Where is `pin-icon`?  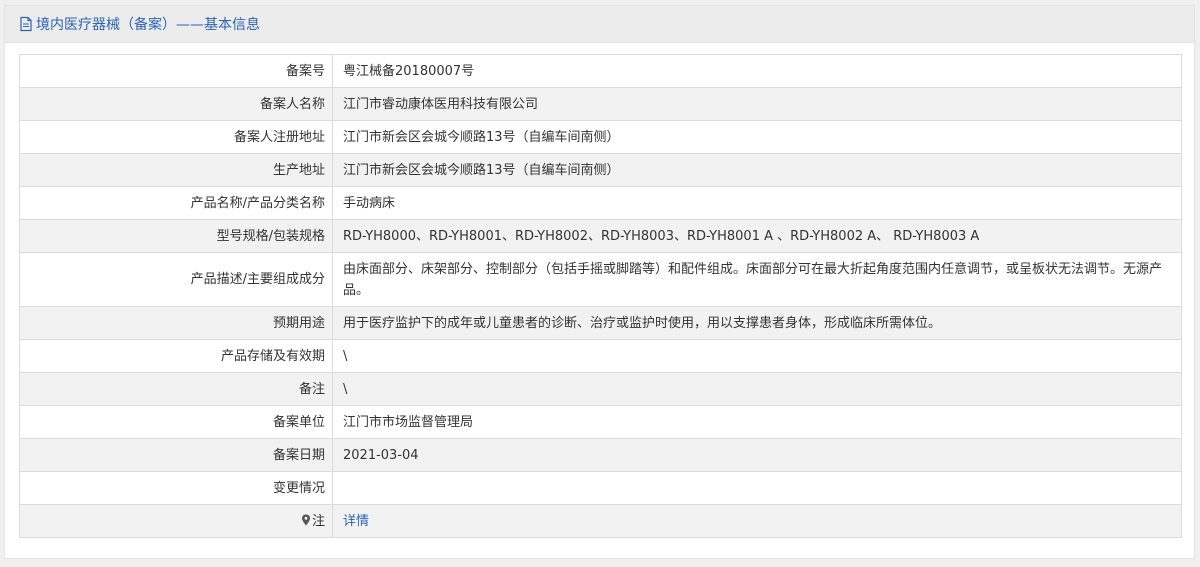
pin-icon is located at coordinates (306, 518).